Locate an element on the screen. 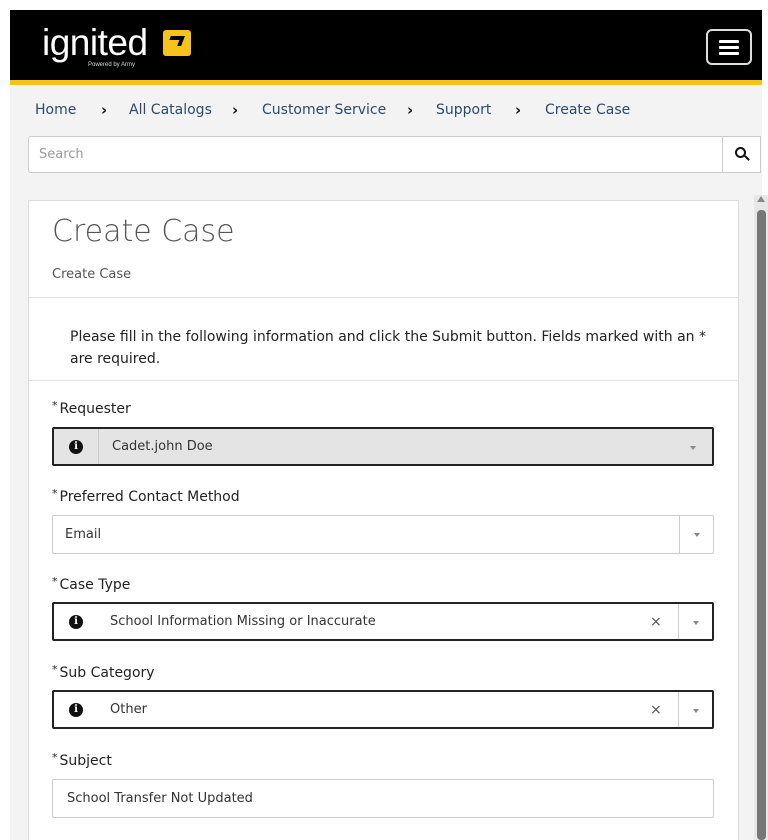  requester-select: i Cadet.john Doe is located at coordinates (383, 446).